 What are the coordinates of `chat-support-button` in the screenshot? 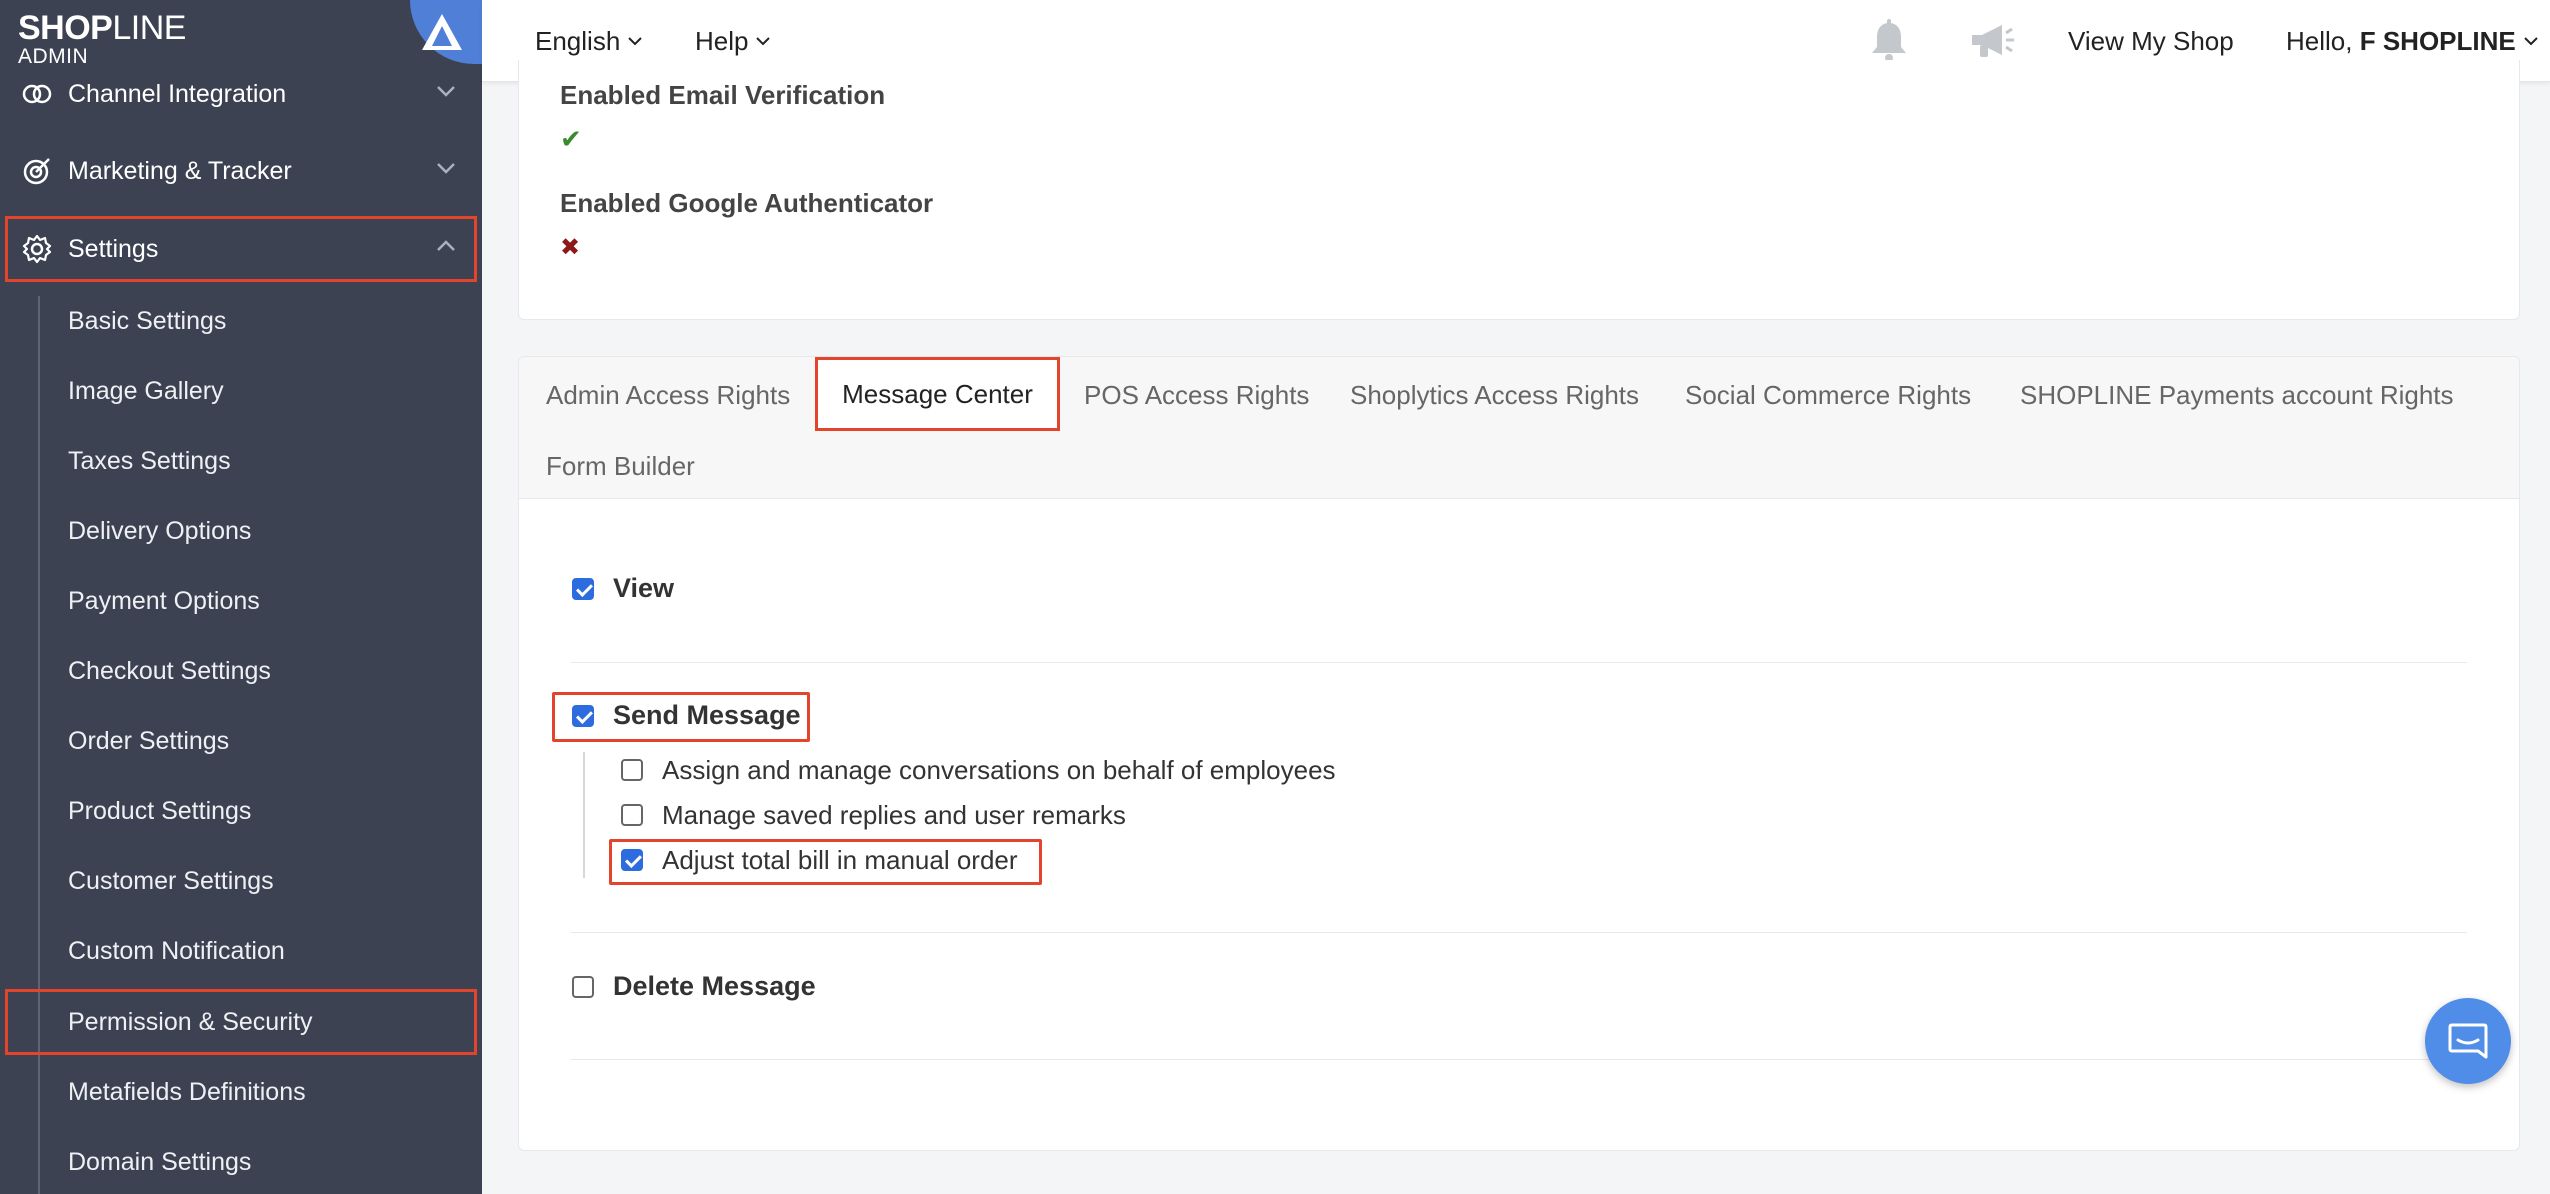 It's located at (2468, 1041).